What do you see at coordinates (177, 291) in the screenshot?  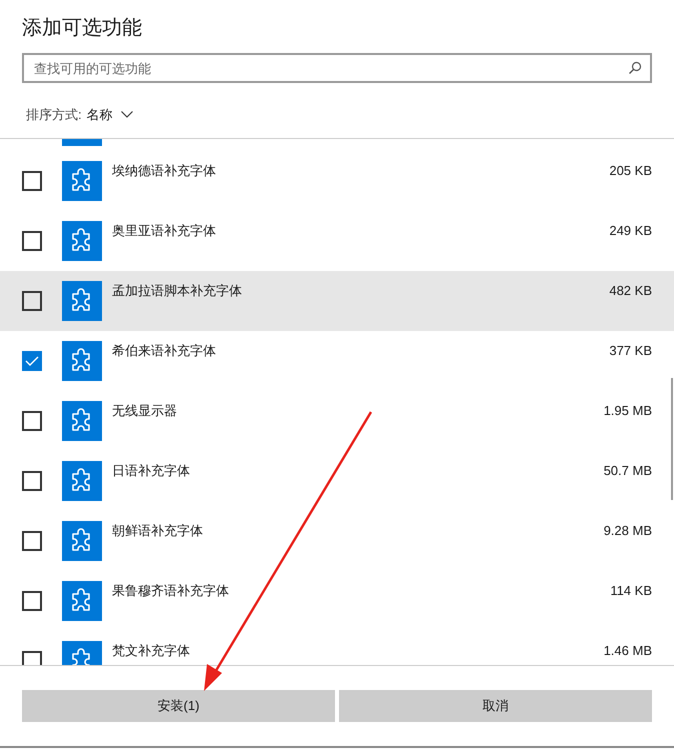 I see `feature-name: 孟加拉语脚本补充字体` at bounding box center [177, 291].